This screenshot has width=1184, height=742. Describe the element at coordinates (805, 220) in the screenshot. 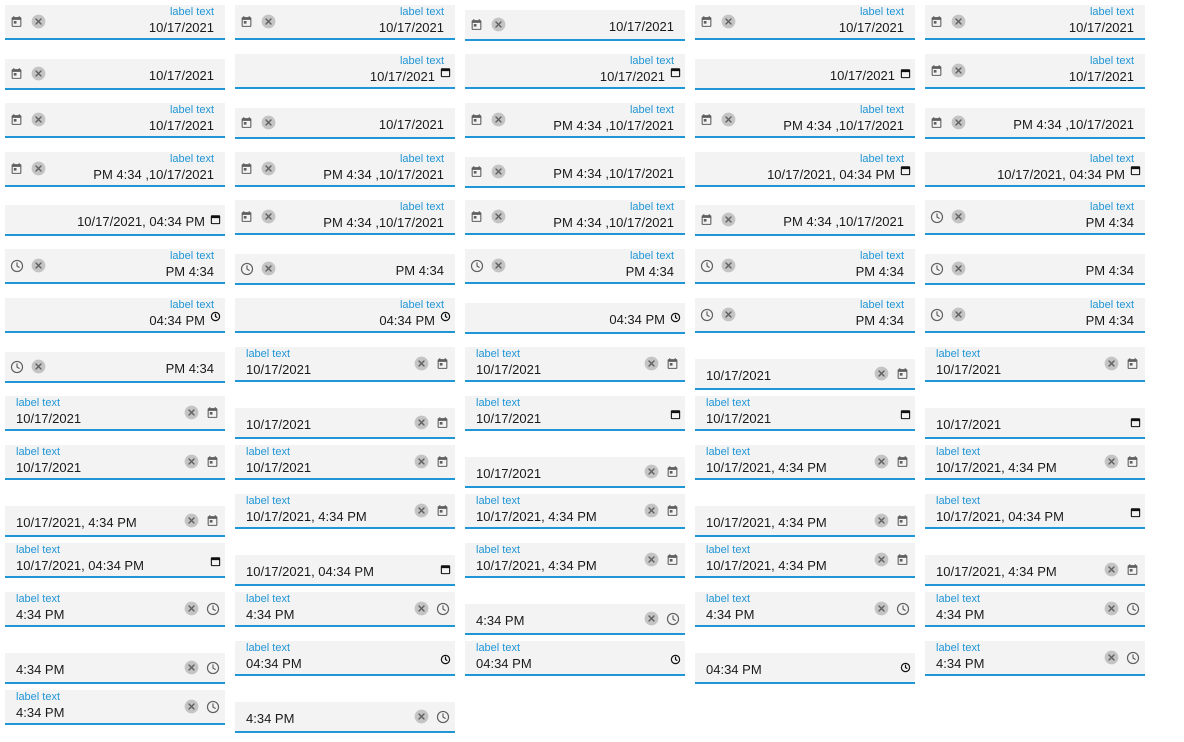

I see `datetime-input: PM 4:34 ,10/17/2021` at that location.